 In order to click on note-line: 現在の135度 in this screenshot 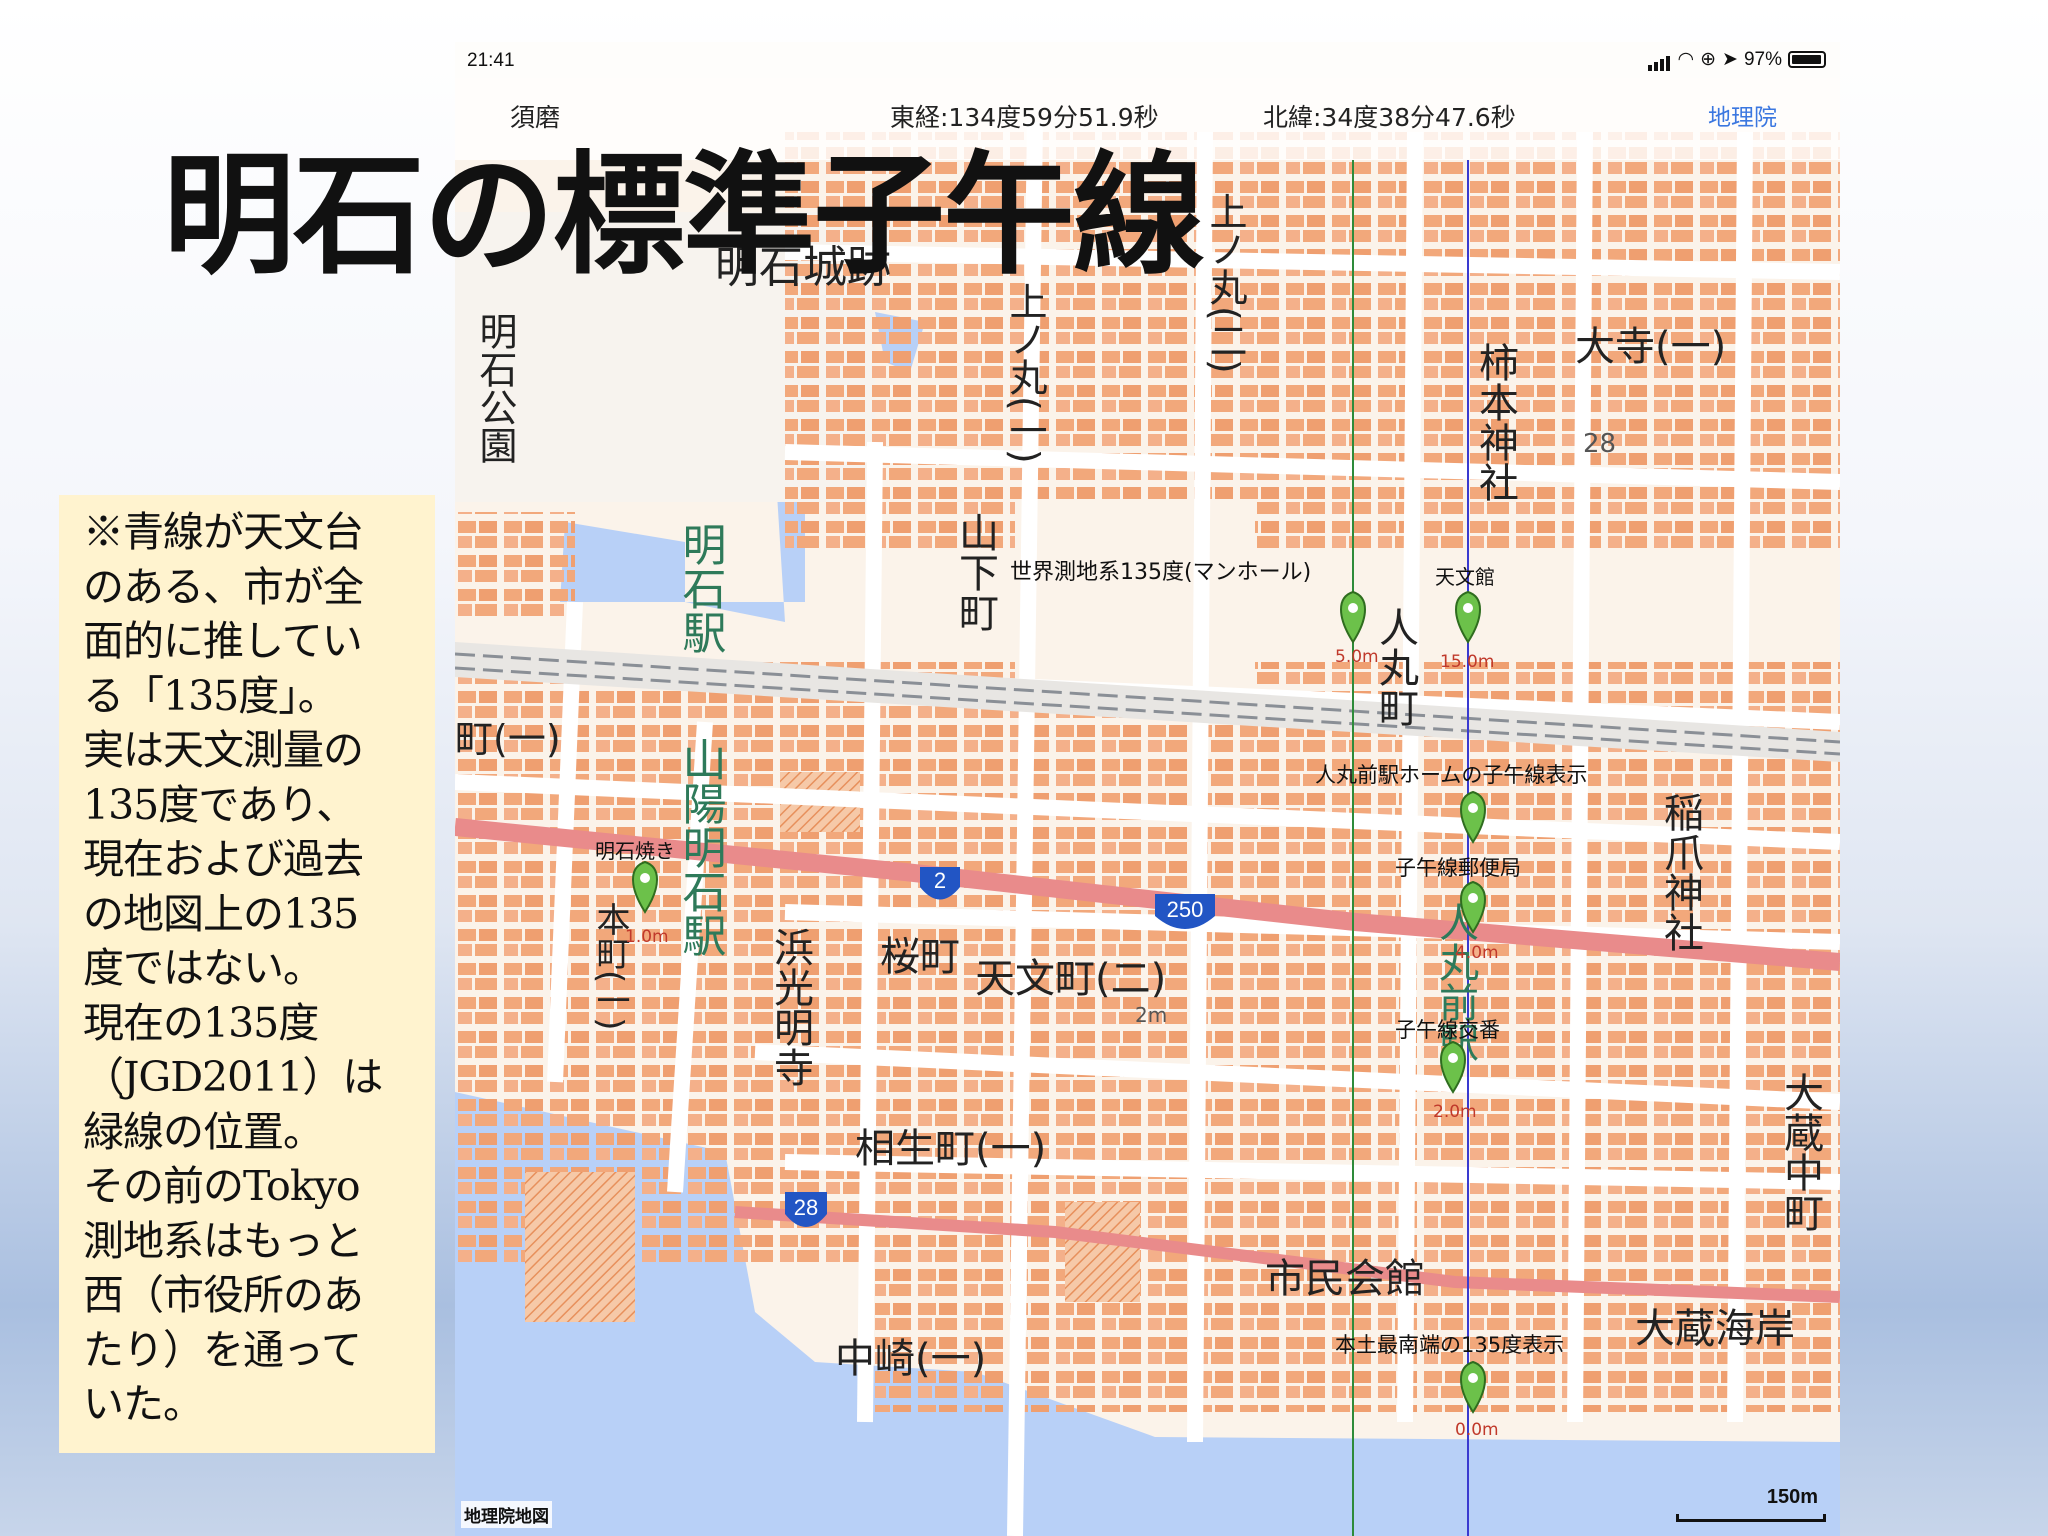, I will do `click(201, 1022)`.